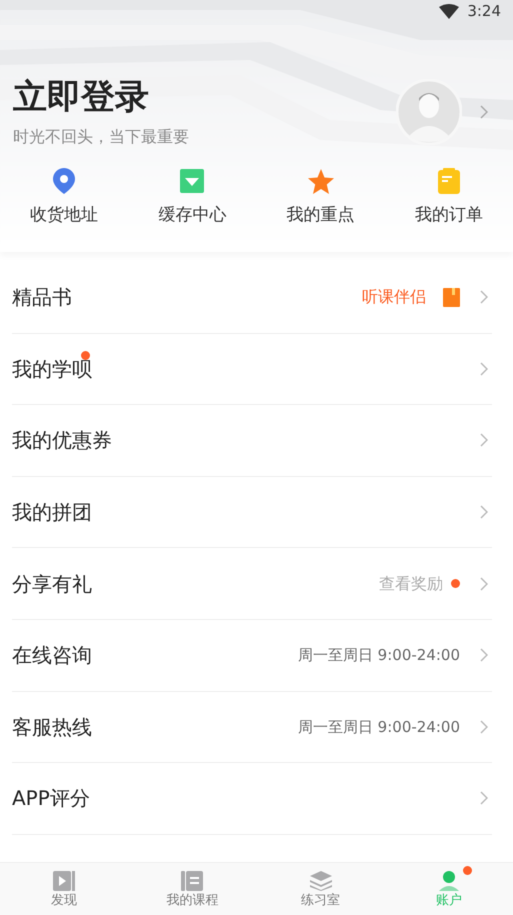  I want to click on menu-item: APP评分, so click(51, 798).